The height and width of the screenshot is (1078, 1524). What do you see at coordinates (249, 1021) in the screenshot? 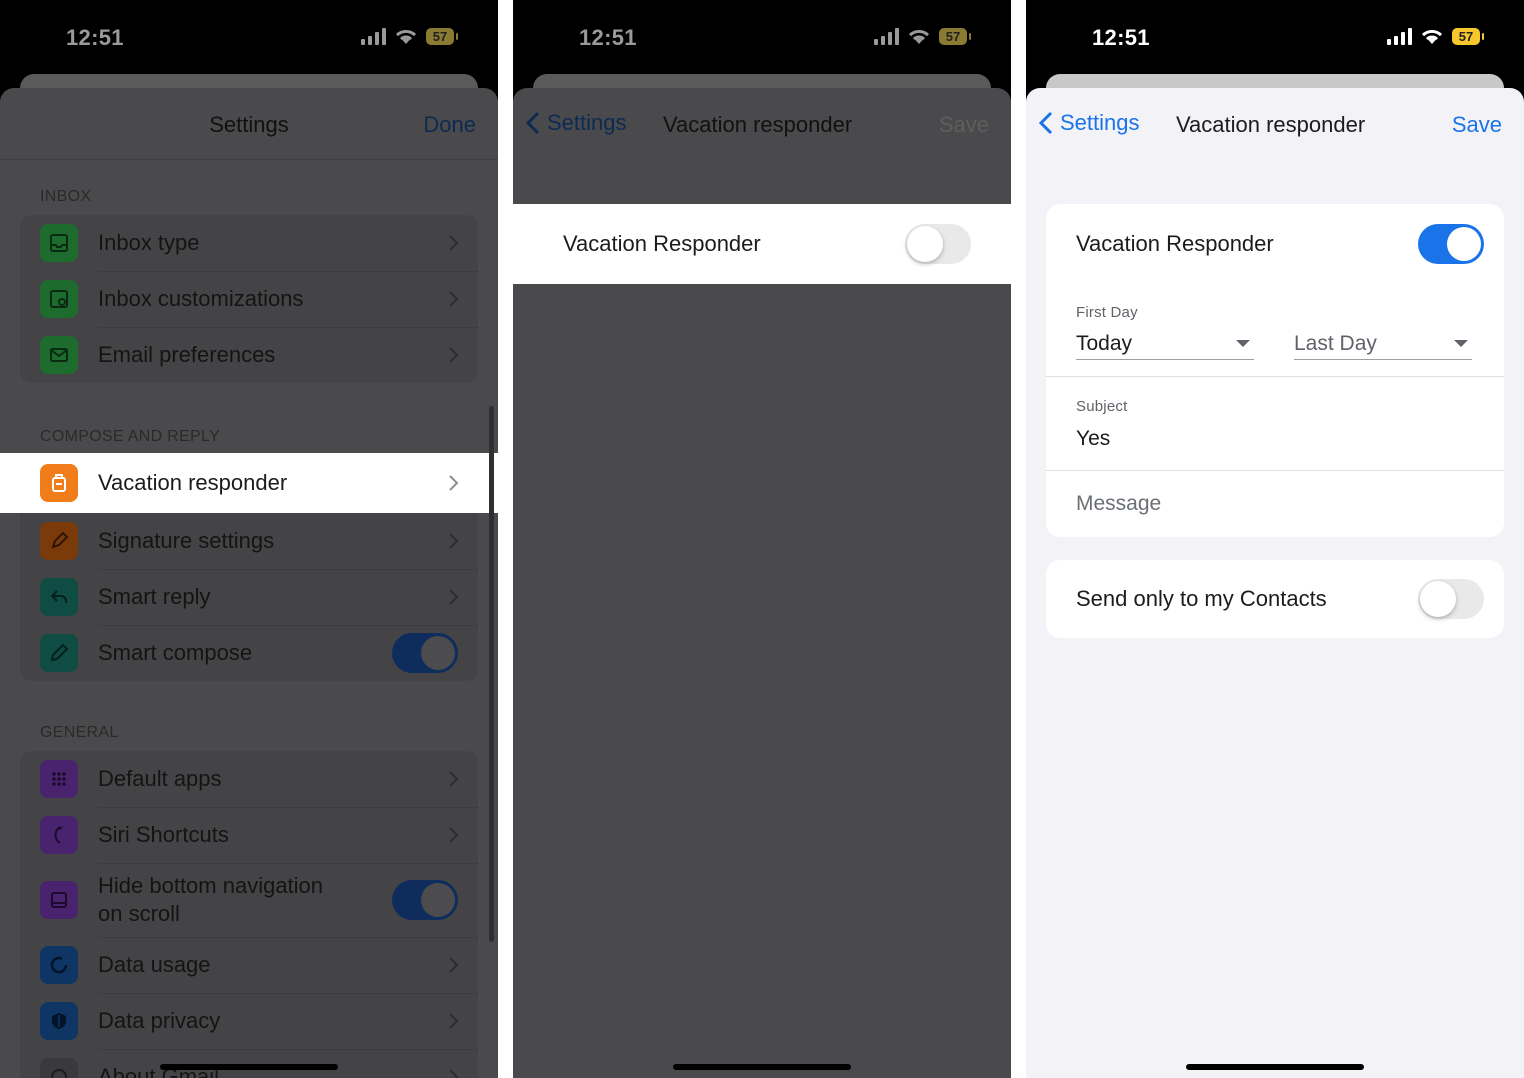
I see `settings-item-data-privacy: Data privacy` at bounding box center [249, 1021].